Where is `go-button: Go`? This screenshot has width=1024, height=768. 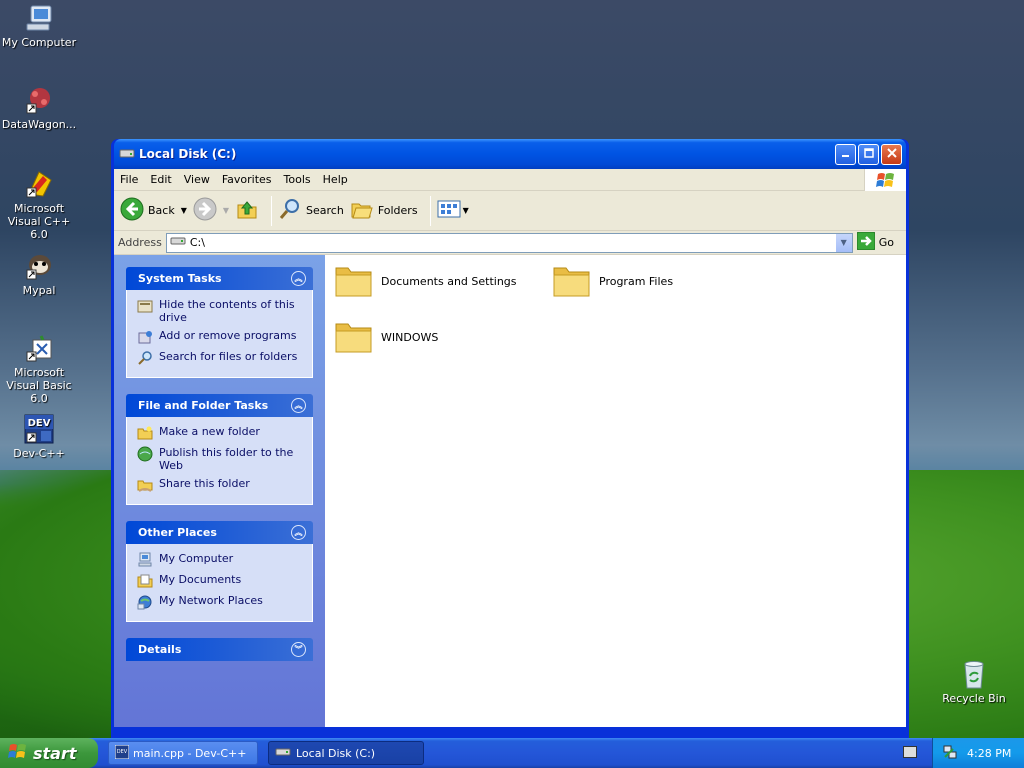 go-button: Go is located at coordinates (879, 242).